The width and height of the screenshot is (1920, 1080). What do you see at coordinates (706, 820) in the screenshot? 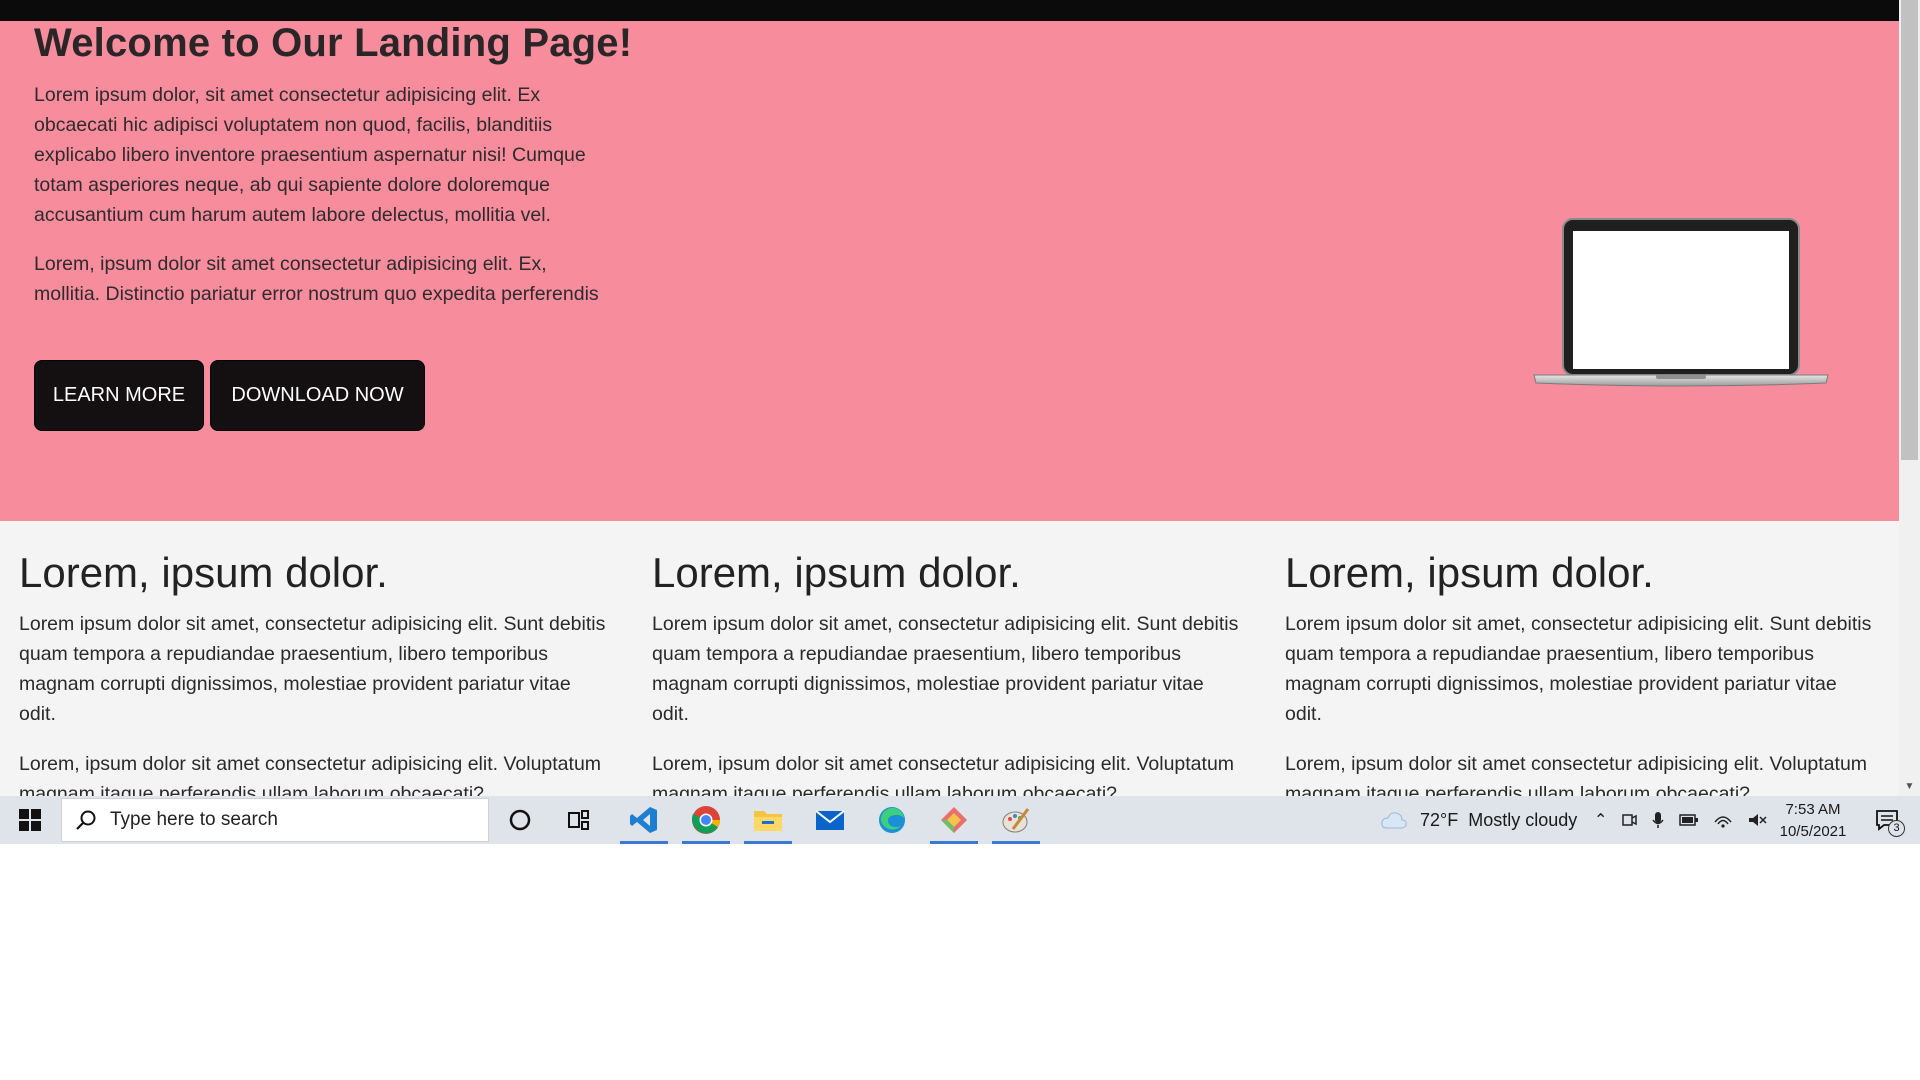
I see `chrome-icon` at bounding box center [706, 820].